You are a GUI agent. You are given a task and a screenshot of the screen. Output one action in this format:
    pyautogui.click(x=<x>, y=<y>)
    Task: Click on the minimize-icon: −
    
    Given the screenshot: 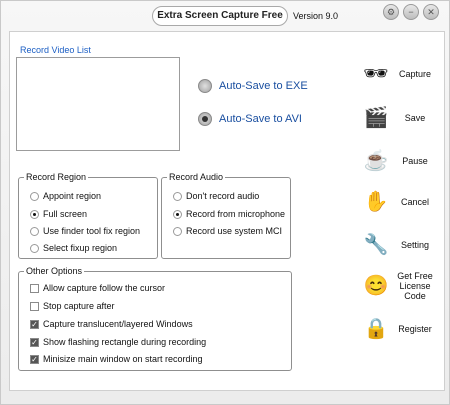 What is the action you would take?
    pyautogui.click(x=411, y=12)
    